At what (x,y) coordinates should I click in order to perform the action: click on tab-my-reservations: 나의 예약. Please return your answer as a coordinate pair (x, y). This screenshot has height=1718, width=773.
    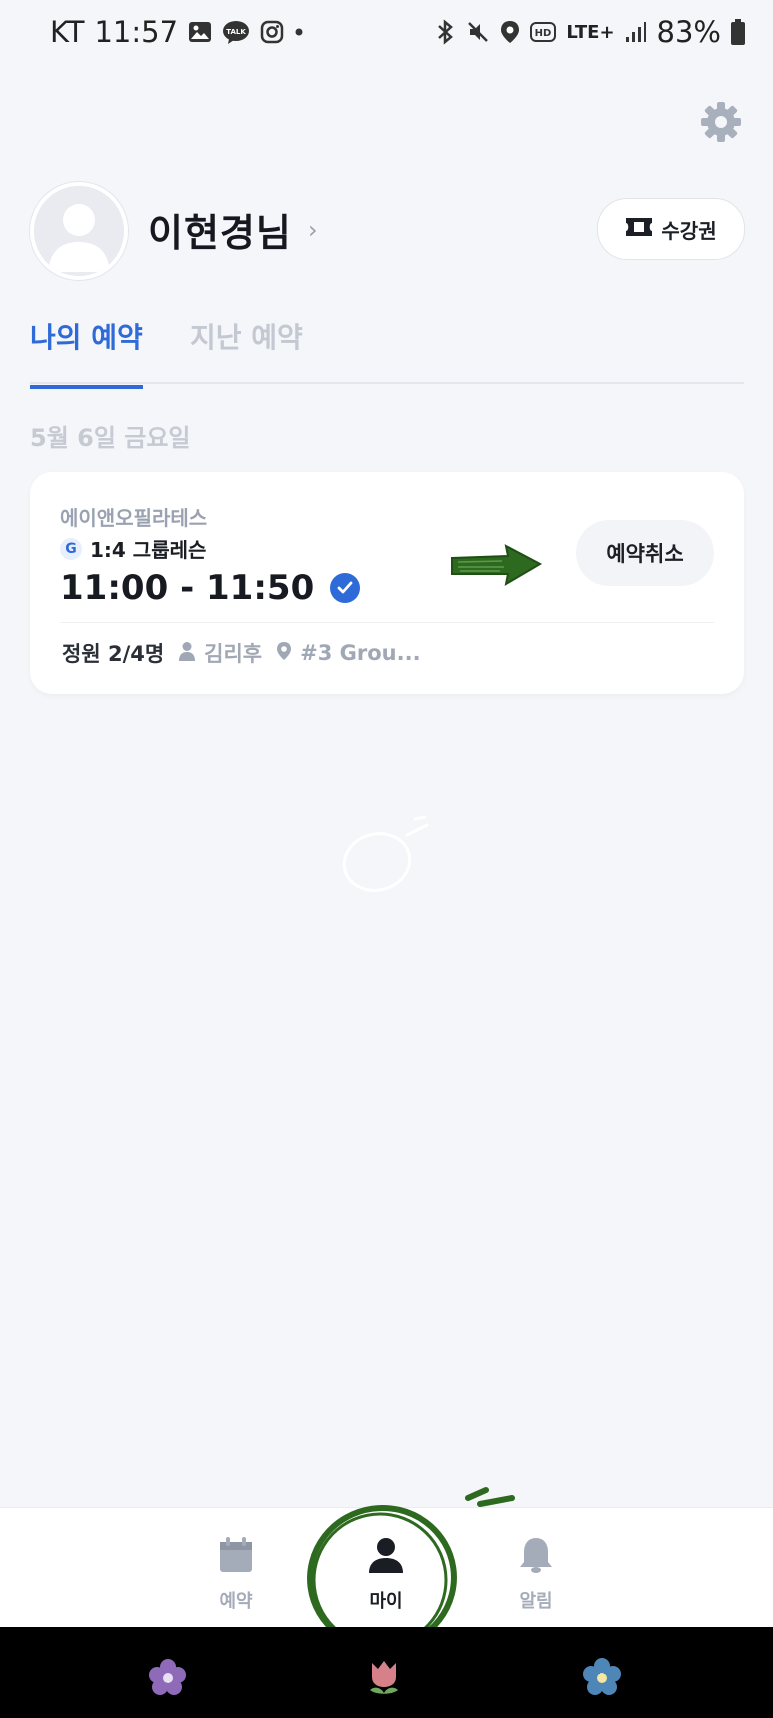
    Looking at the image, I should click on (86, 352).